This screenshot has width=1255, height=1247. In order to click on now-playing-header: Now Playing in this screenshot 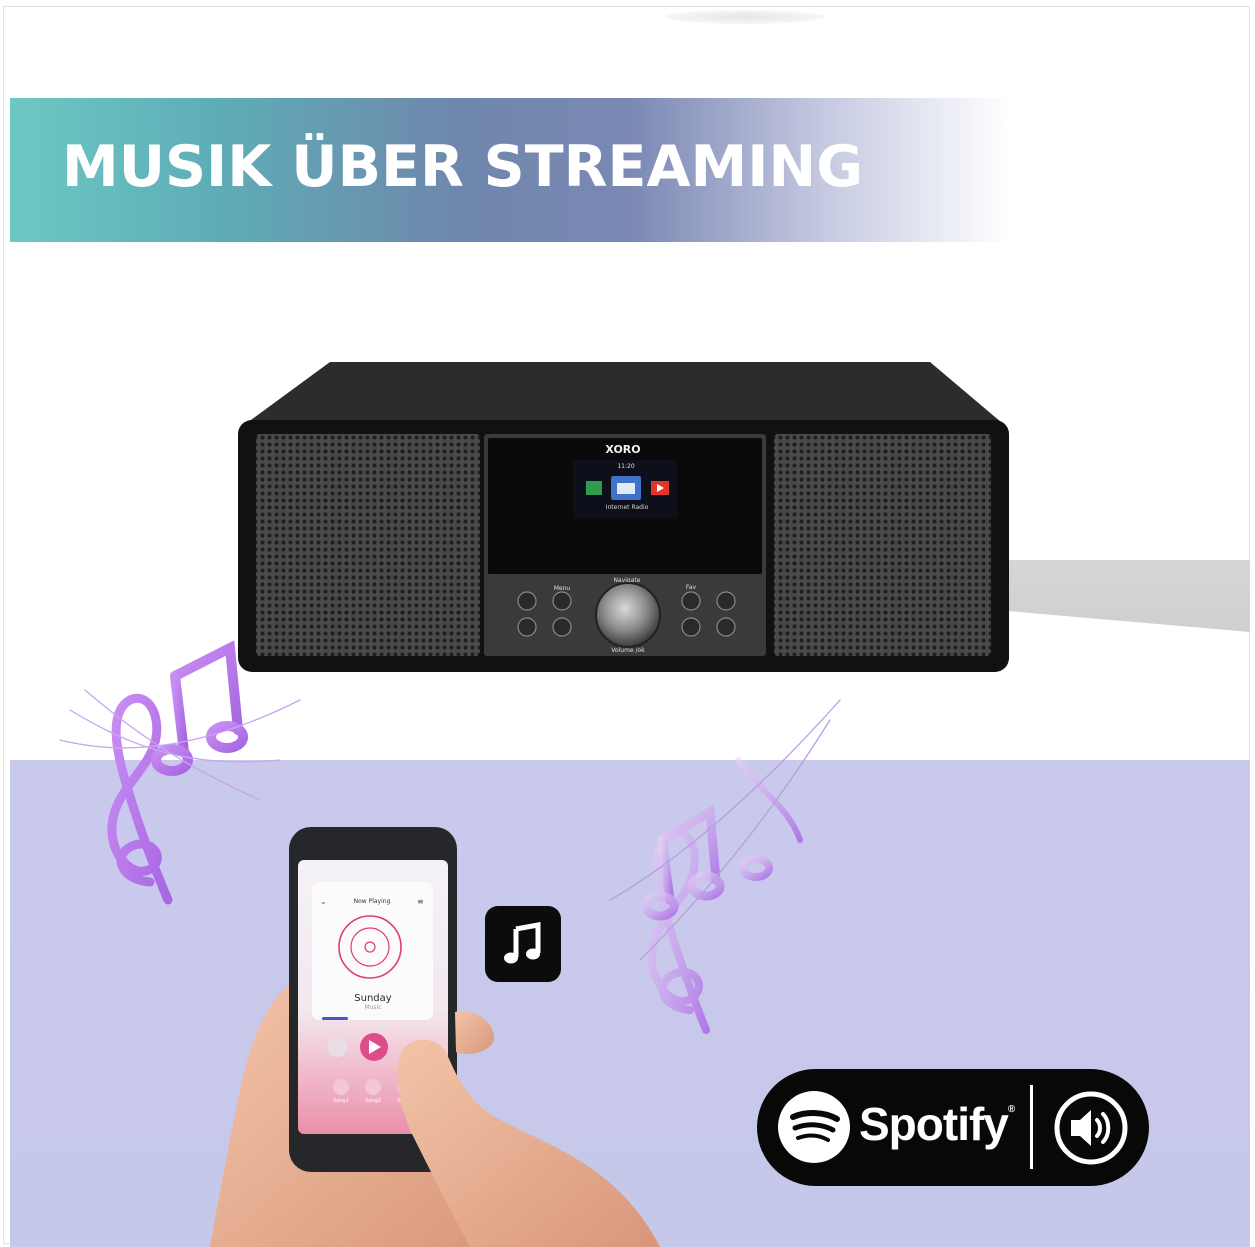, I will do `click(372, 901)`.